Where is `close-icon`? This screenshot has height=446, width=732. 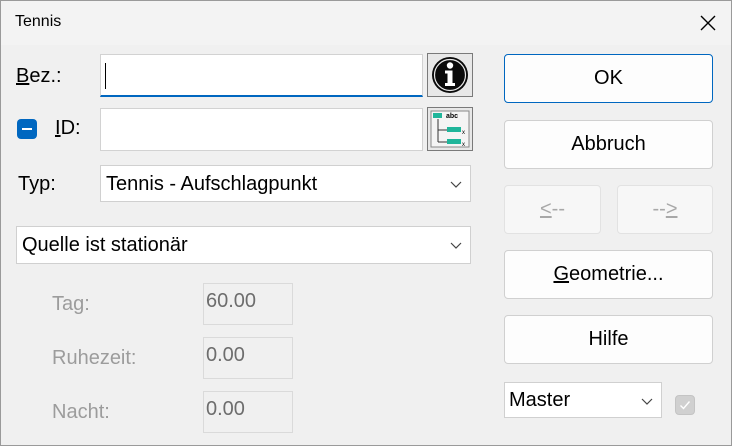
close-icon is located at coordinates (708, 23).